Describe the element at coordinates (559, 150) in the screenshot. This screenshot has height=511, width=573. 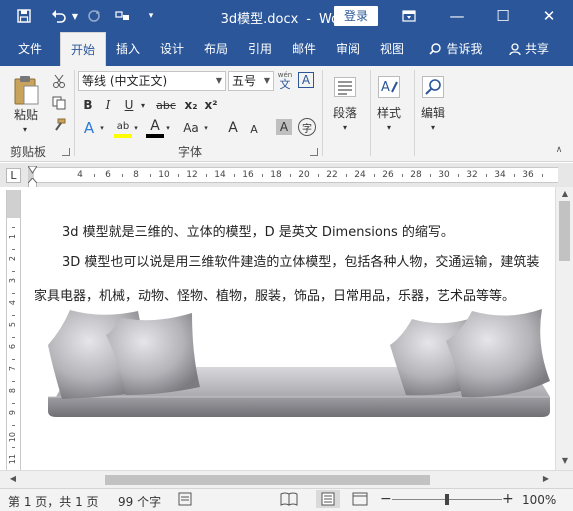
I see `collapse-ribbon-icon: ∧` at that location.